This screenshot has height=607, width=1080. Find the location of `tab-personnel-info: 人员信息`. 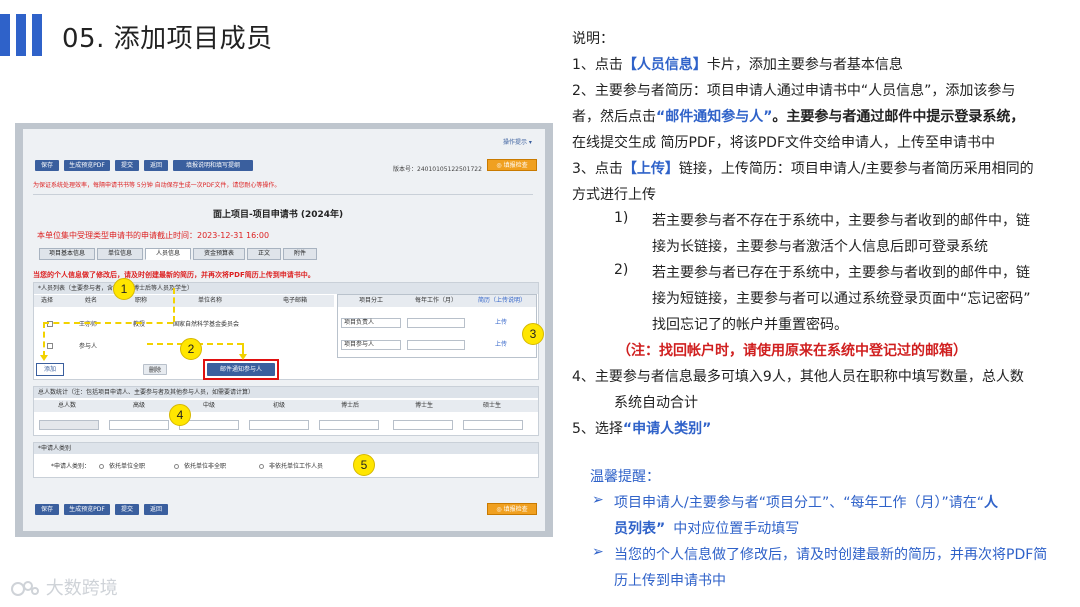

tab-personnel-info: 人员信息 is located at coordinates (168, 254).